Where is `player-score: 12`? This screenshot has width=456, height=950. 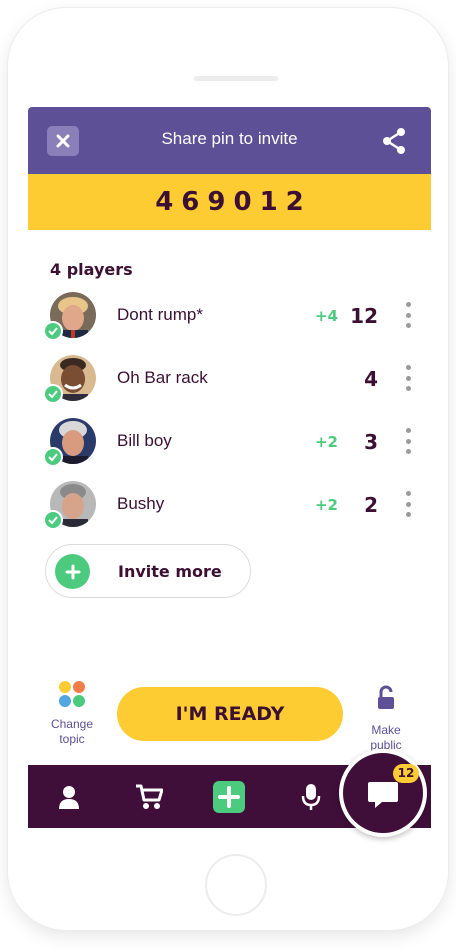
player-score: 12 is located at coordinates (364, 316).